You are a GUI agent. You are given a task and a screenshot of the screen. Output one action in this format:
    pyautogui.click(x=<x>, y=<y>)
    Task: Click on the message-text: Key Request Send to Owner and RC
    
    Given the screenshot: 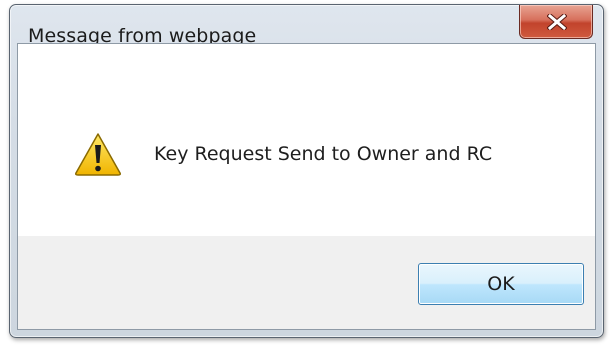 What is the action you would take?
    pyautogui.click(x=323, y=154)
    